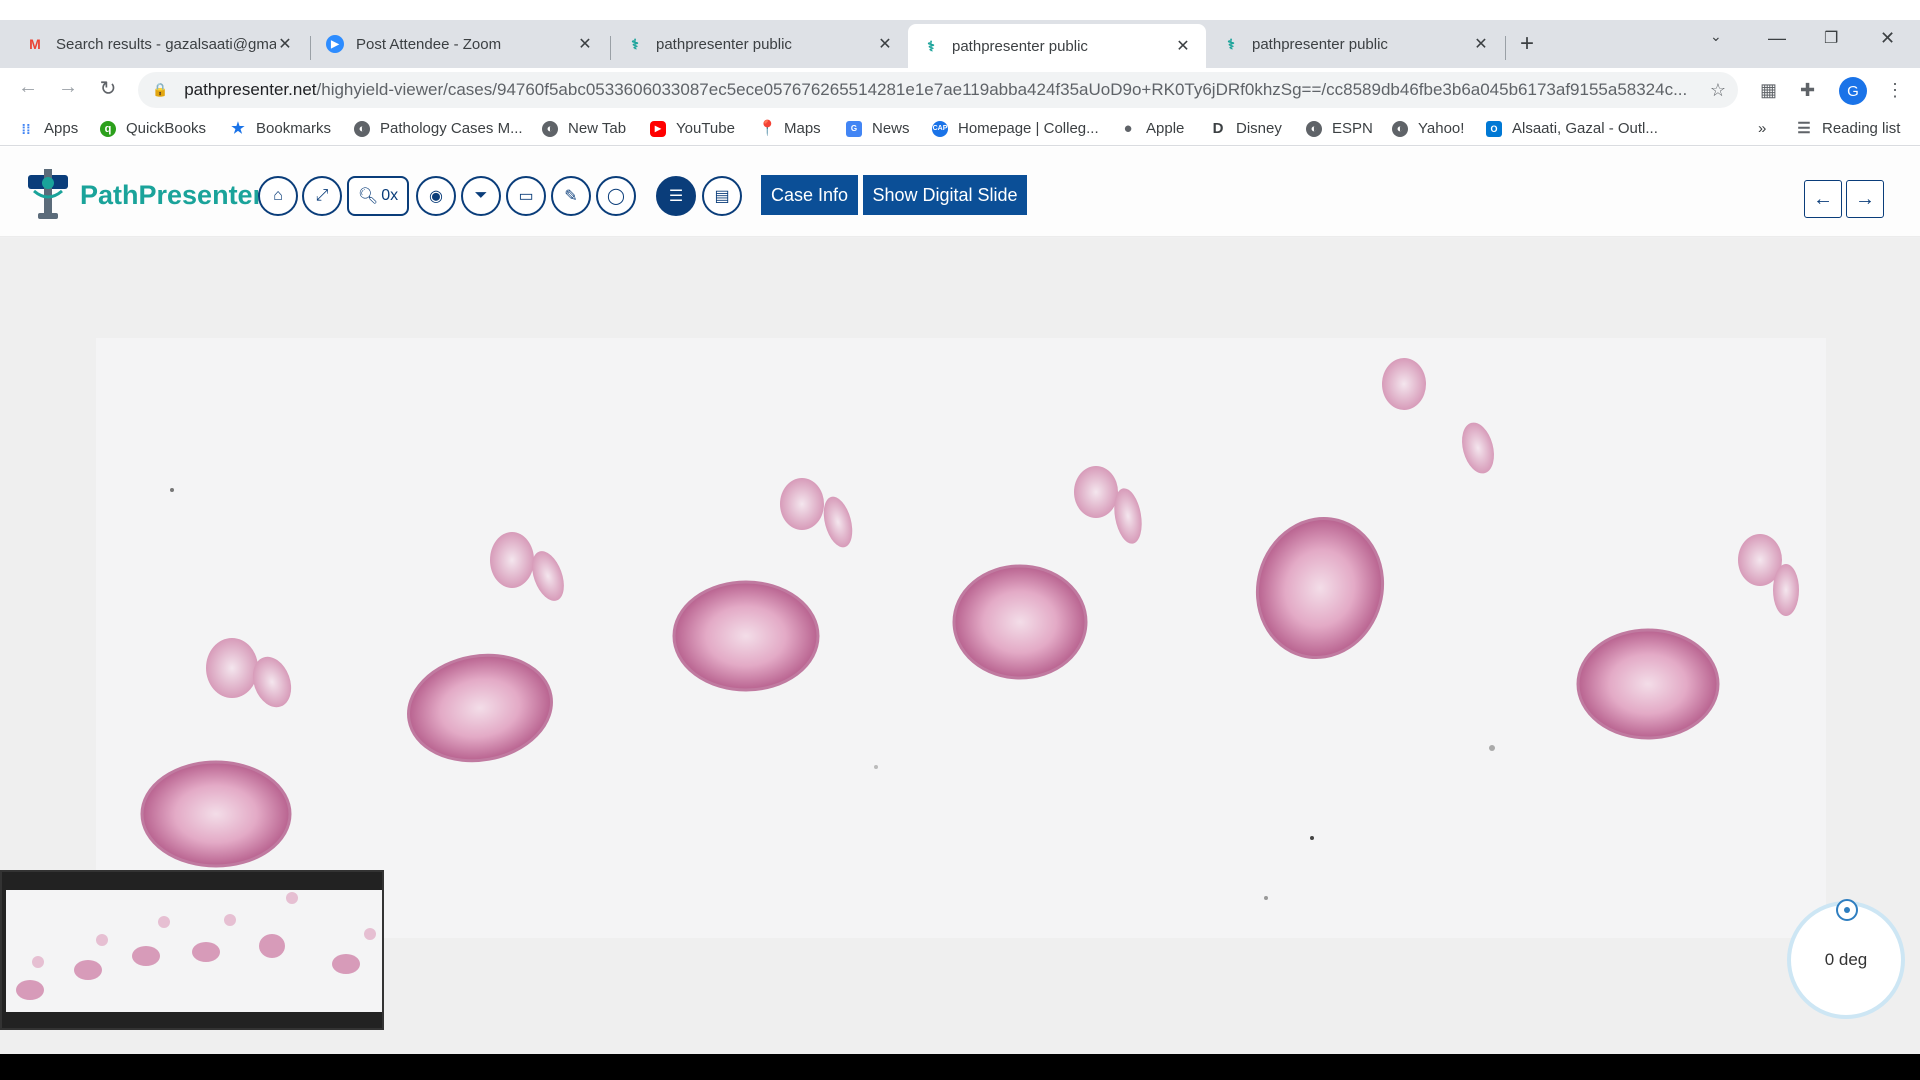 The image size is (1920, 1080). I want to click on previous-case-button: ←, so click(1823, 199).